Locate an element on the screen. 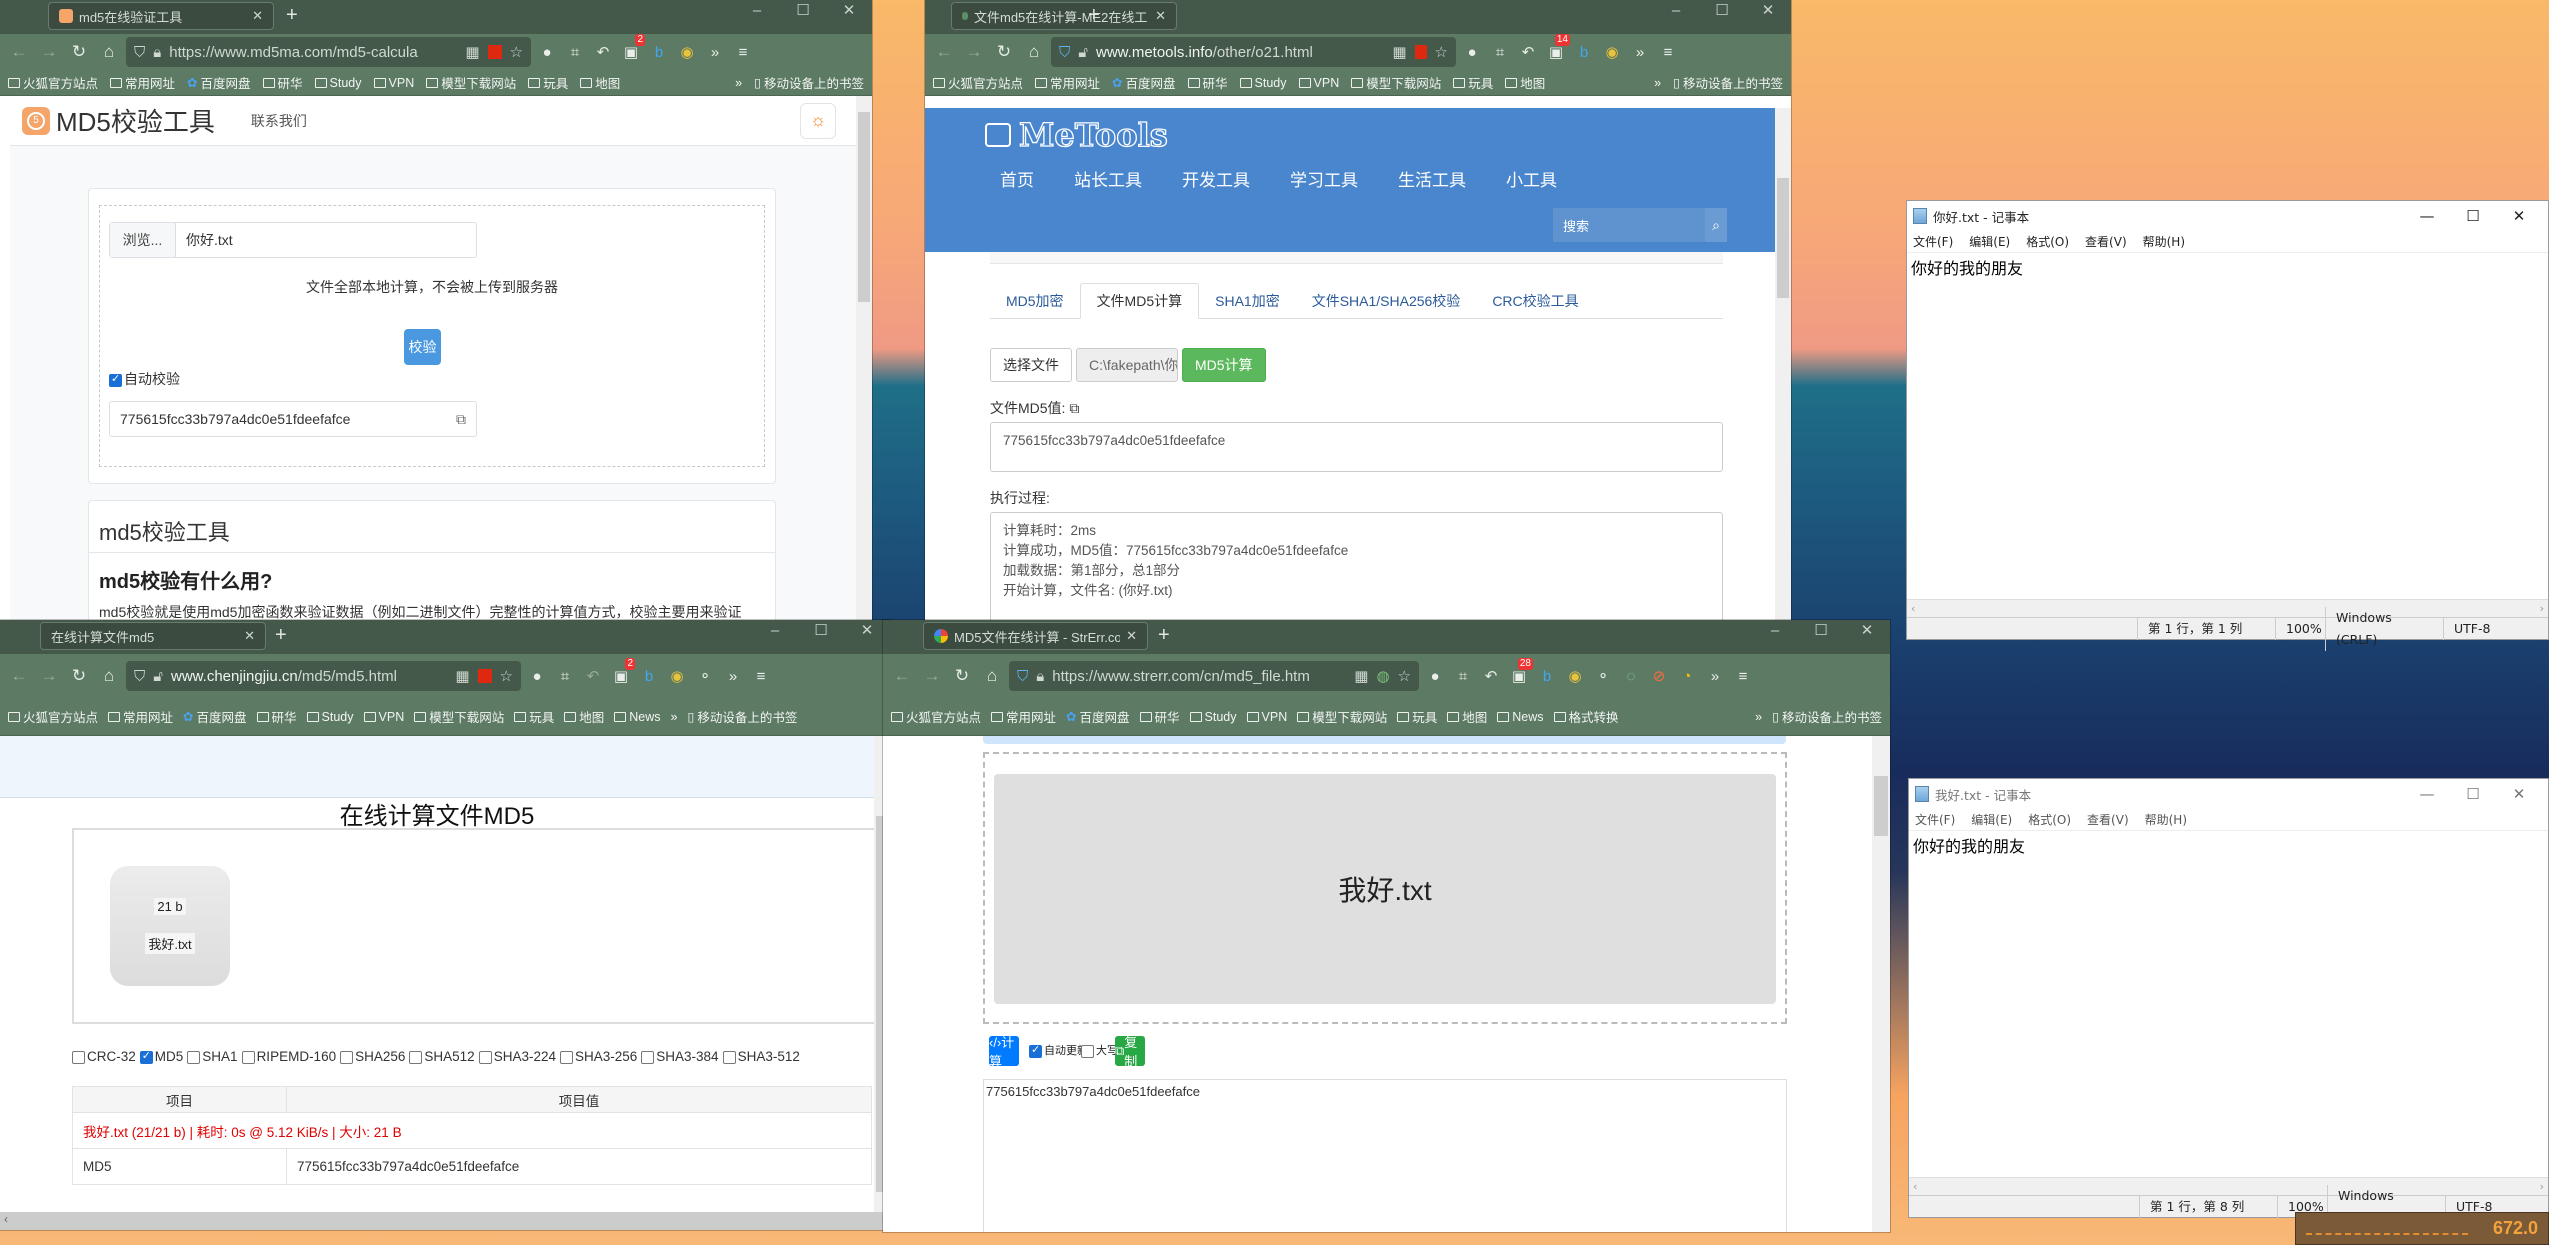 Image resolution: width=2549 pixels, height=1245 pixels. close-window-button: ✕ is located at coordinates (2519, 216).